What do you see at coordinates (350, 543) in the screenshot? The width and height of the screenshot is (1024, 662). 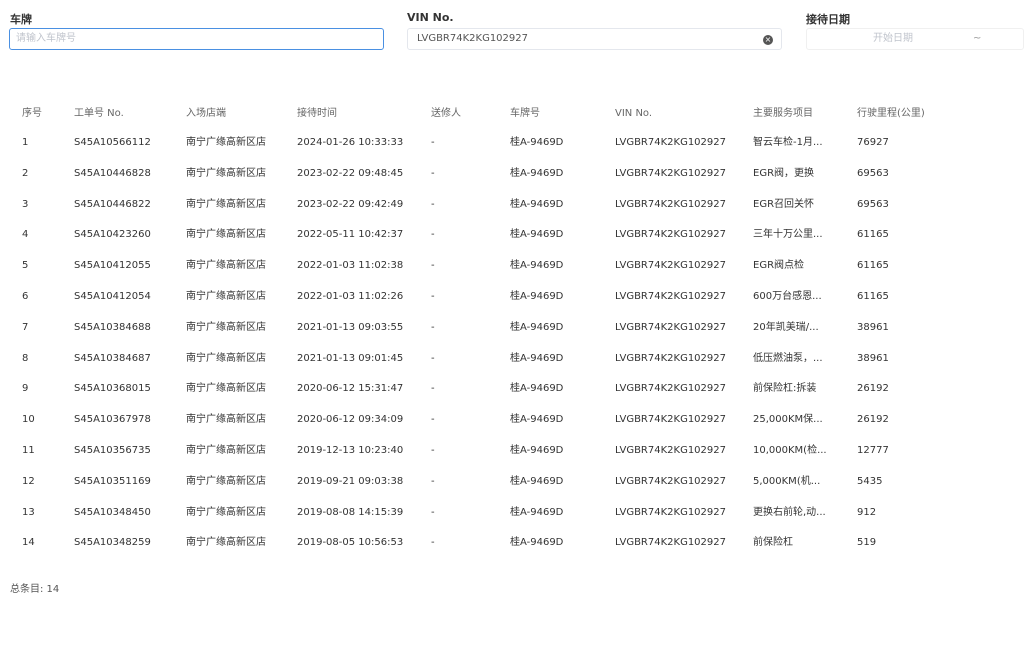 I see `cell-reception-time: 2019-08-05 10:56:53` at bounding box center [350, 543].